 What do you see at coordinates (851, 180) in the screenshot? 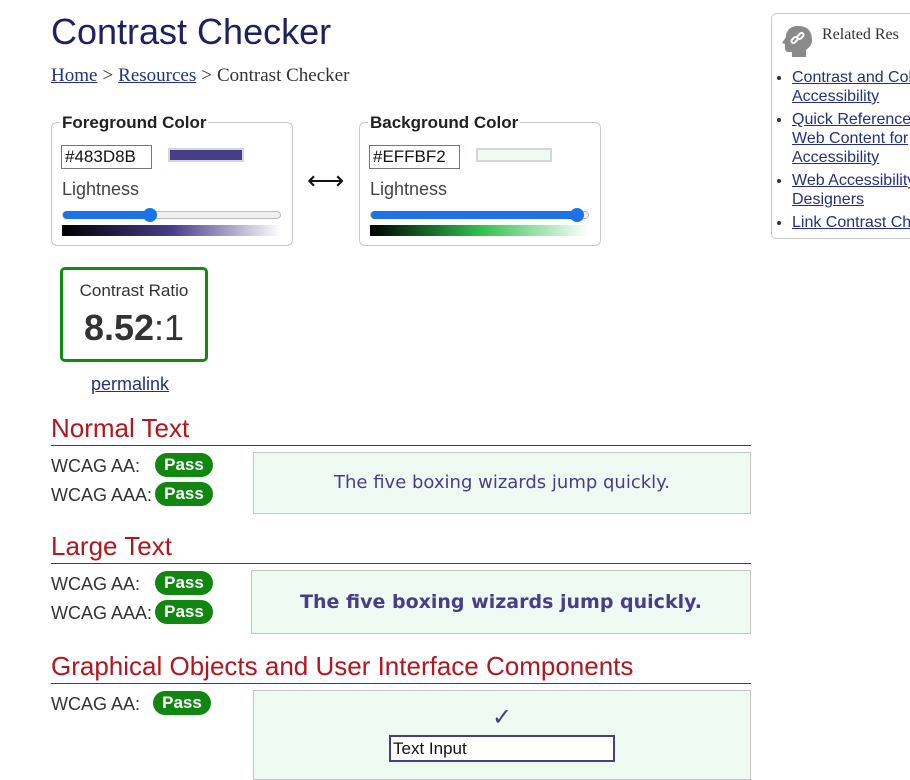
I see `related-resource-link-text: Web Accessibility` at bounding box center [851, 180].